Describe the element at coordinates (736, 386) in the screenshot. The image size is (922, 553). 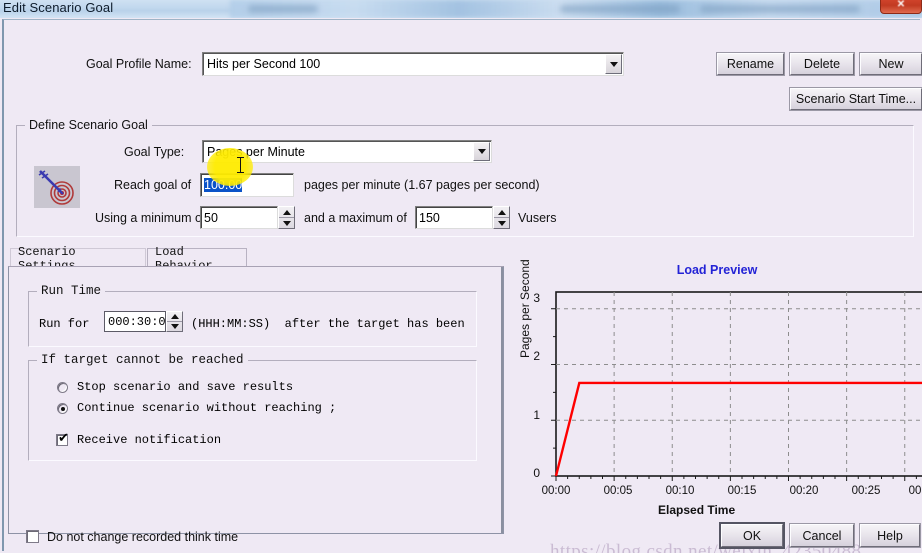
I see `chart-plot` at that location.